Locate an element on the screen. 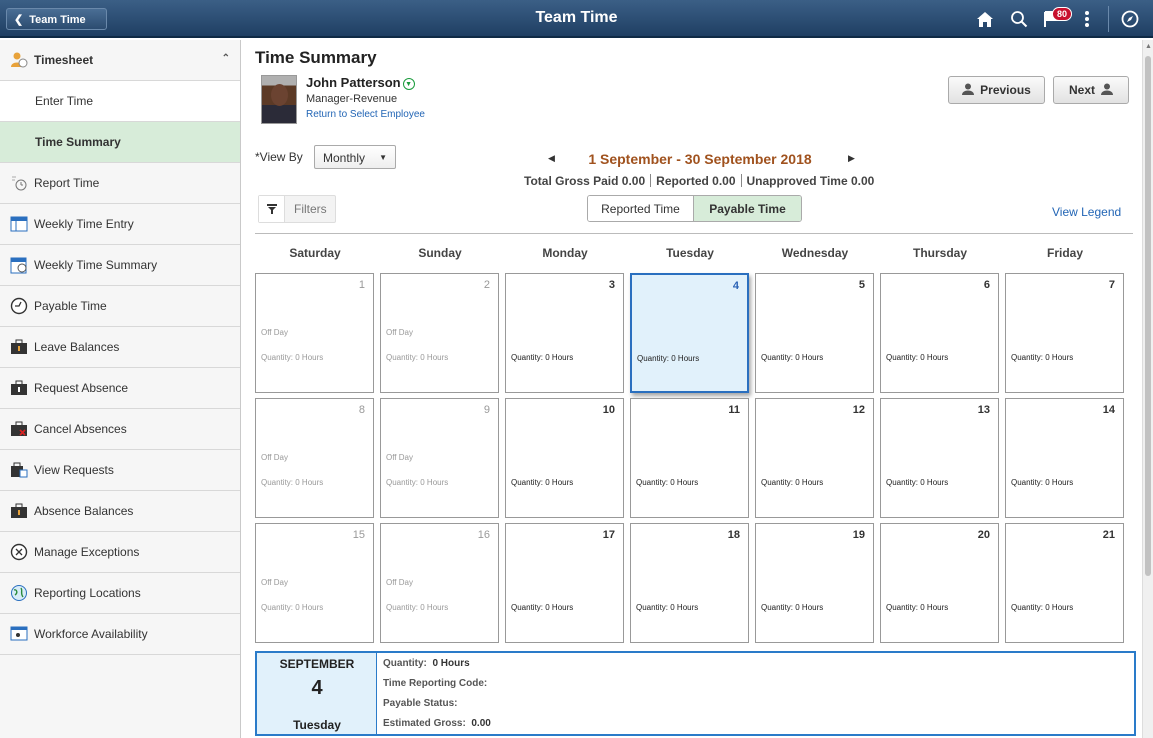  previous-employee-button: Previous is located at coordinates (996, 90).